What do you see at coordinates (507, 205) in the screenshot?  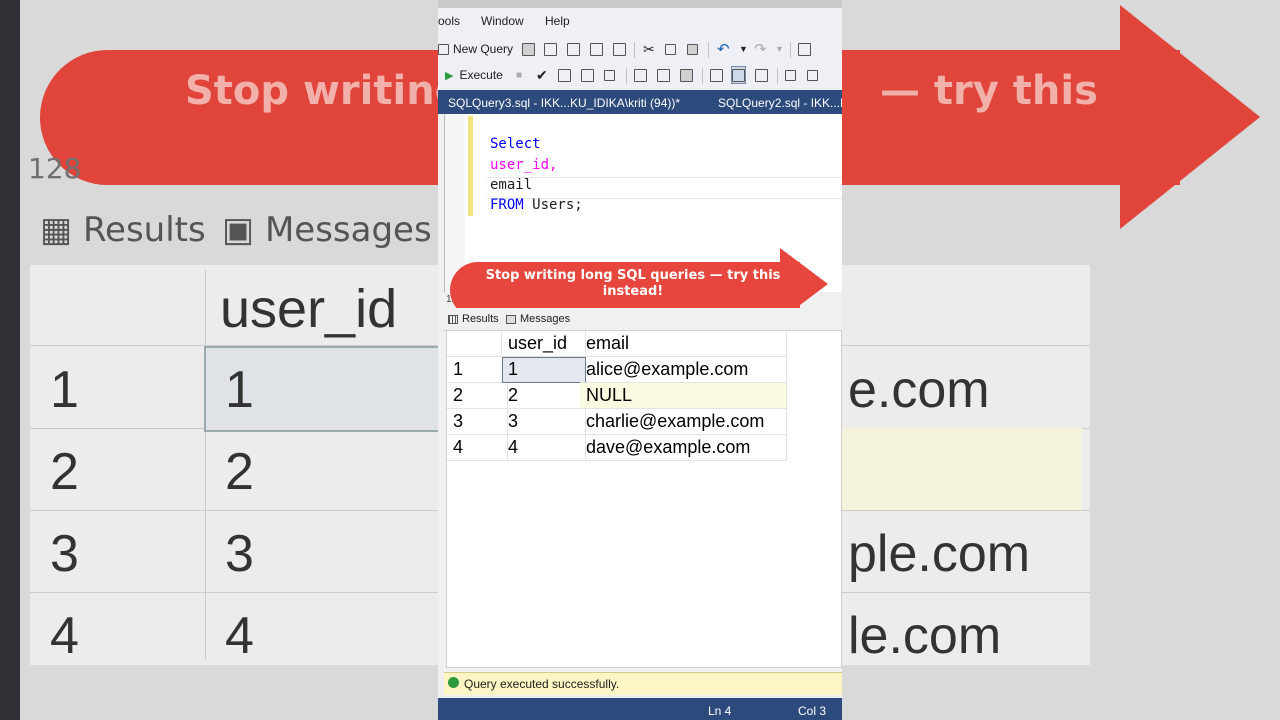 I see `code-keyword-from: FROM` at bounding box center [507, 205].